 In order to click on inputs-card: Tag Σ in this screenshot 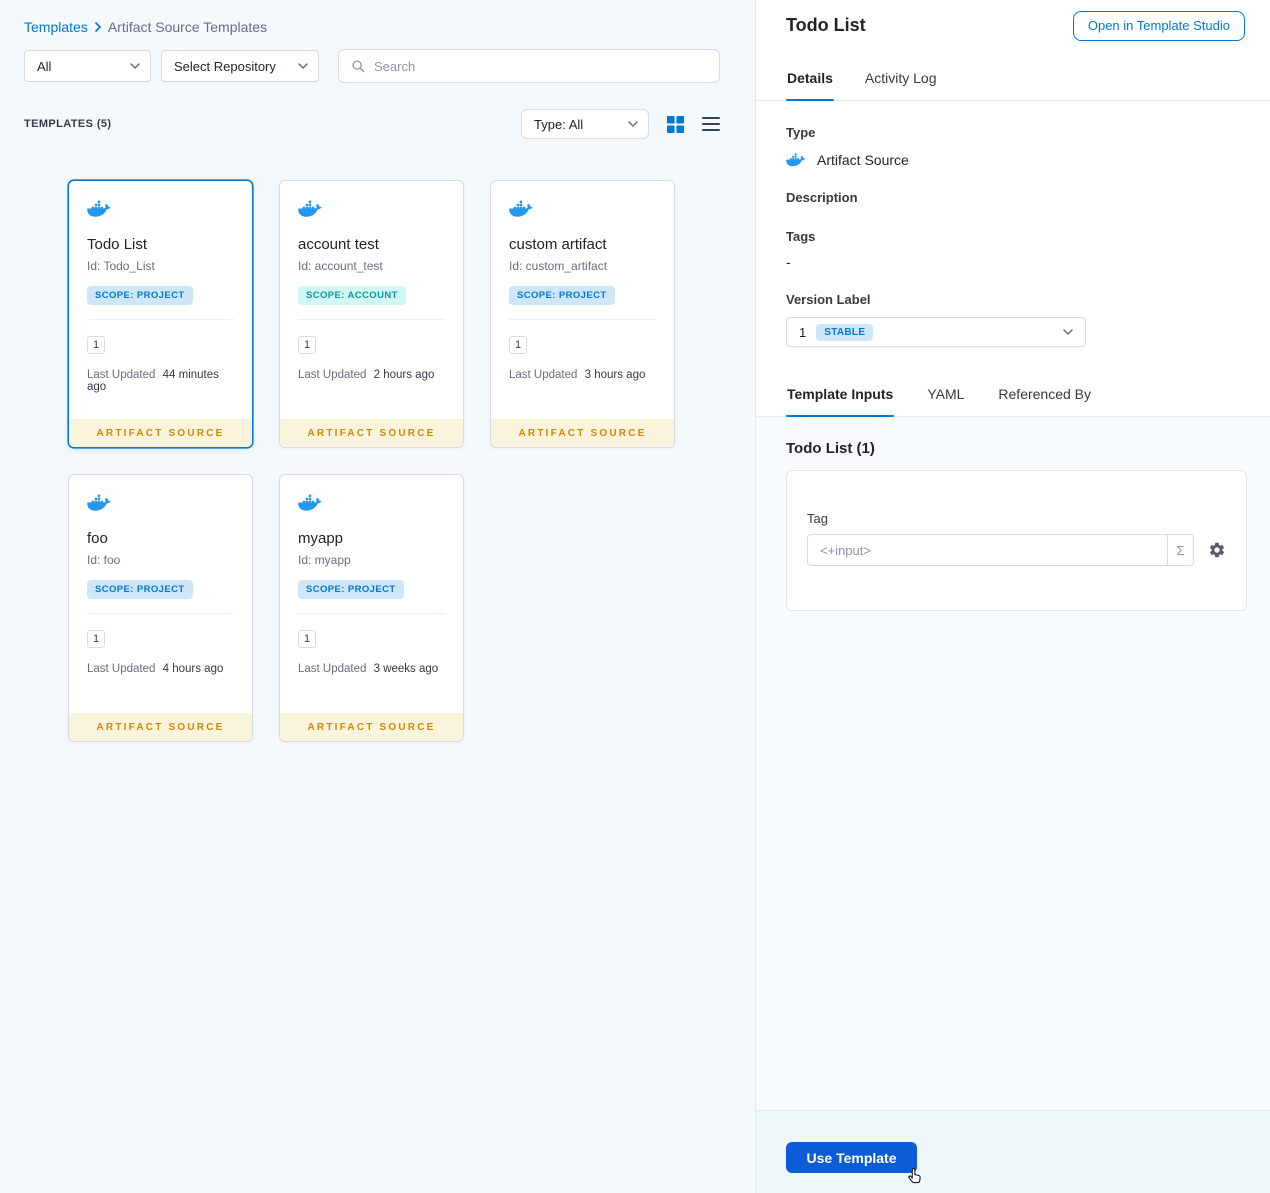, I will do `click(1016, 540)`.